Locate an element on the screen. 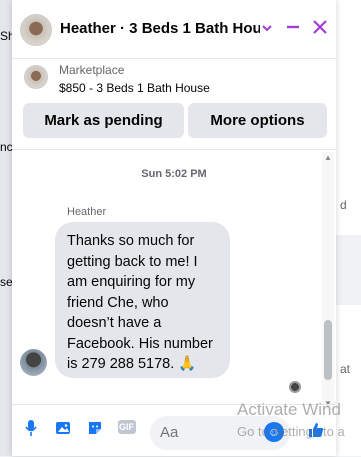 The width and height of the screenshot is (361, 457). chevron-down-icon is located at coordinates (267, 29).